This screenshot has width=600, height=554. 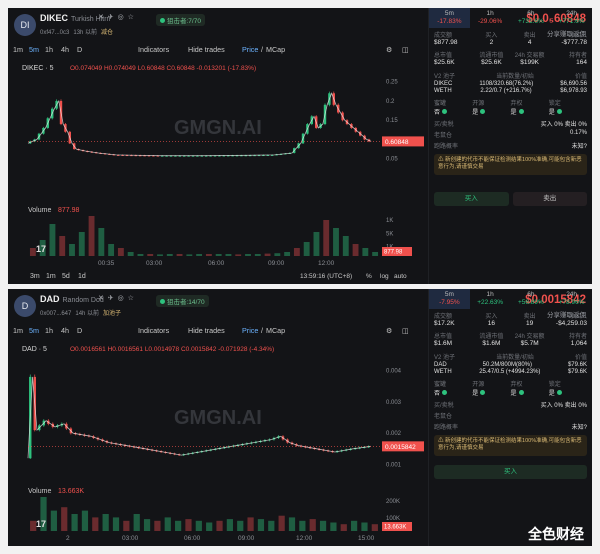 I want to click on stat-cell: 24h 交易额 $199K, so click(x=530, y=58).